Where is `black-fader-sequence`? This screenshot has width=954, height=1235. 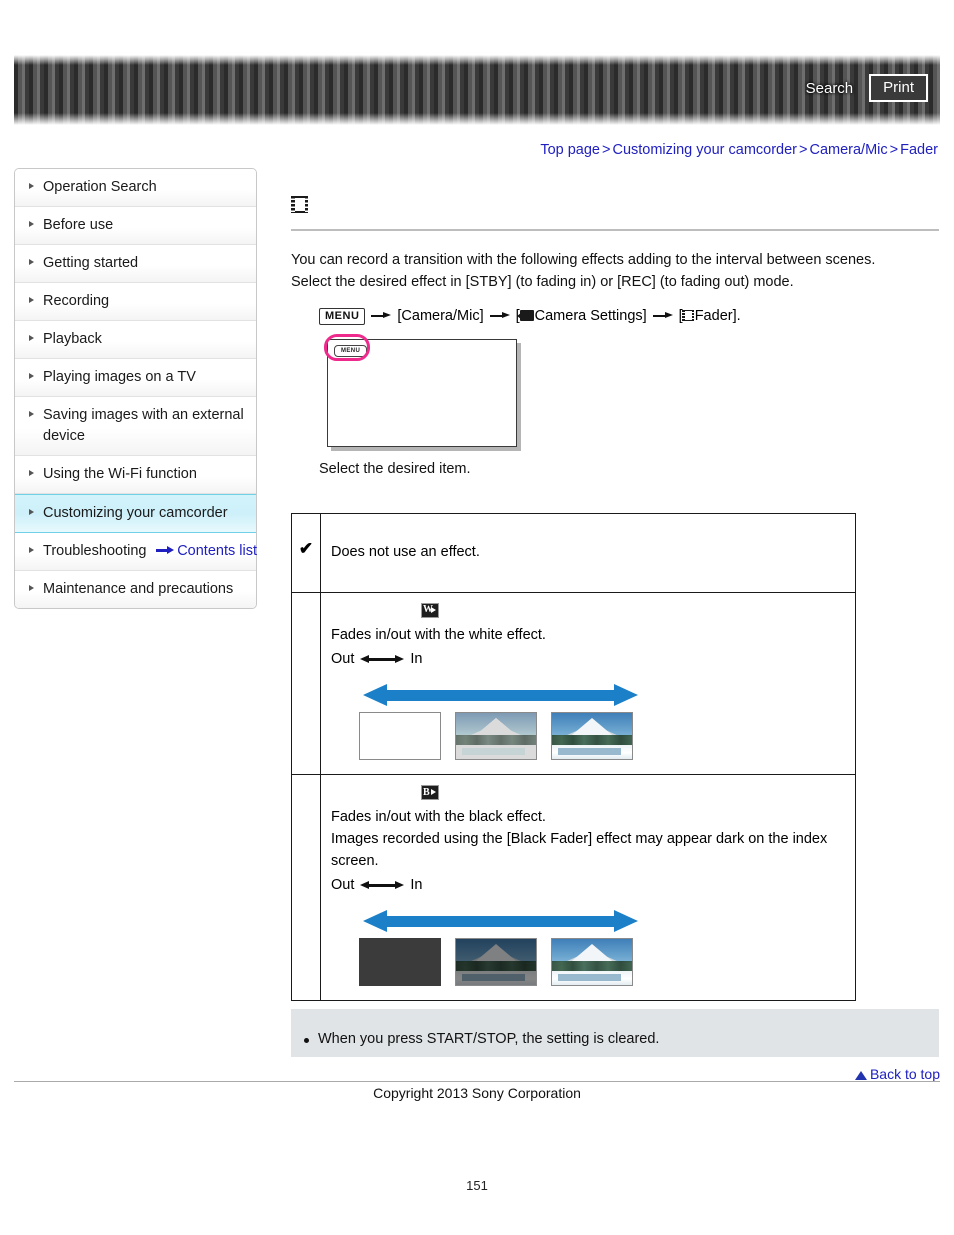
black-fader-sequence is located at coordinates (501, 948).